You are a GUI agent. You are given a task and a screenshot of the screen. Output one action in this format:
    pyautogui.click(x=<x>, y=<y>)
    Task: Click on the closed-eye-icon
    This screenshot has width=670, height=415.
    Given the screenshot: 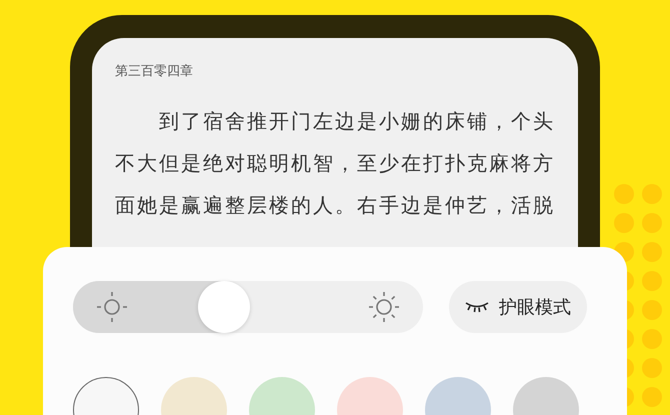 What is the action you would take?
    pyautogui.click(x=477, y=307)
    